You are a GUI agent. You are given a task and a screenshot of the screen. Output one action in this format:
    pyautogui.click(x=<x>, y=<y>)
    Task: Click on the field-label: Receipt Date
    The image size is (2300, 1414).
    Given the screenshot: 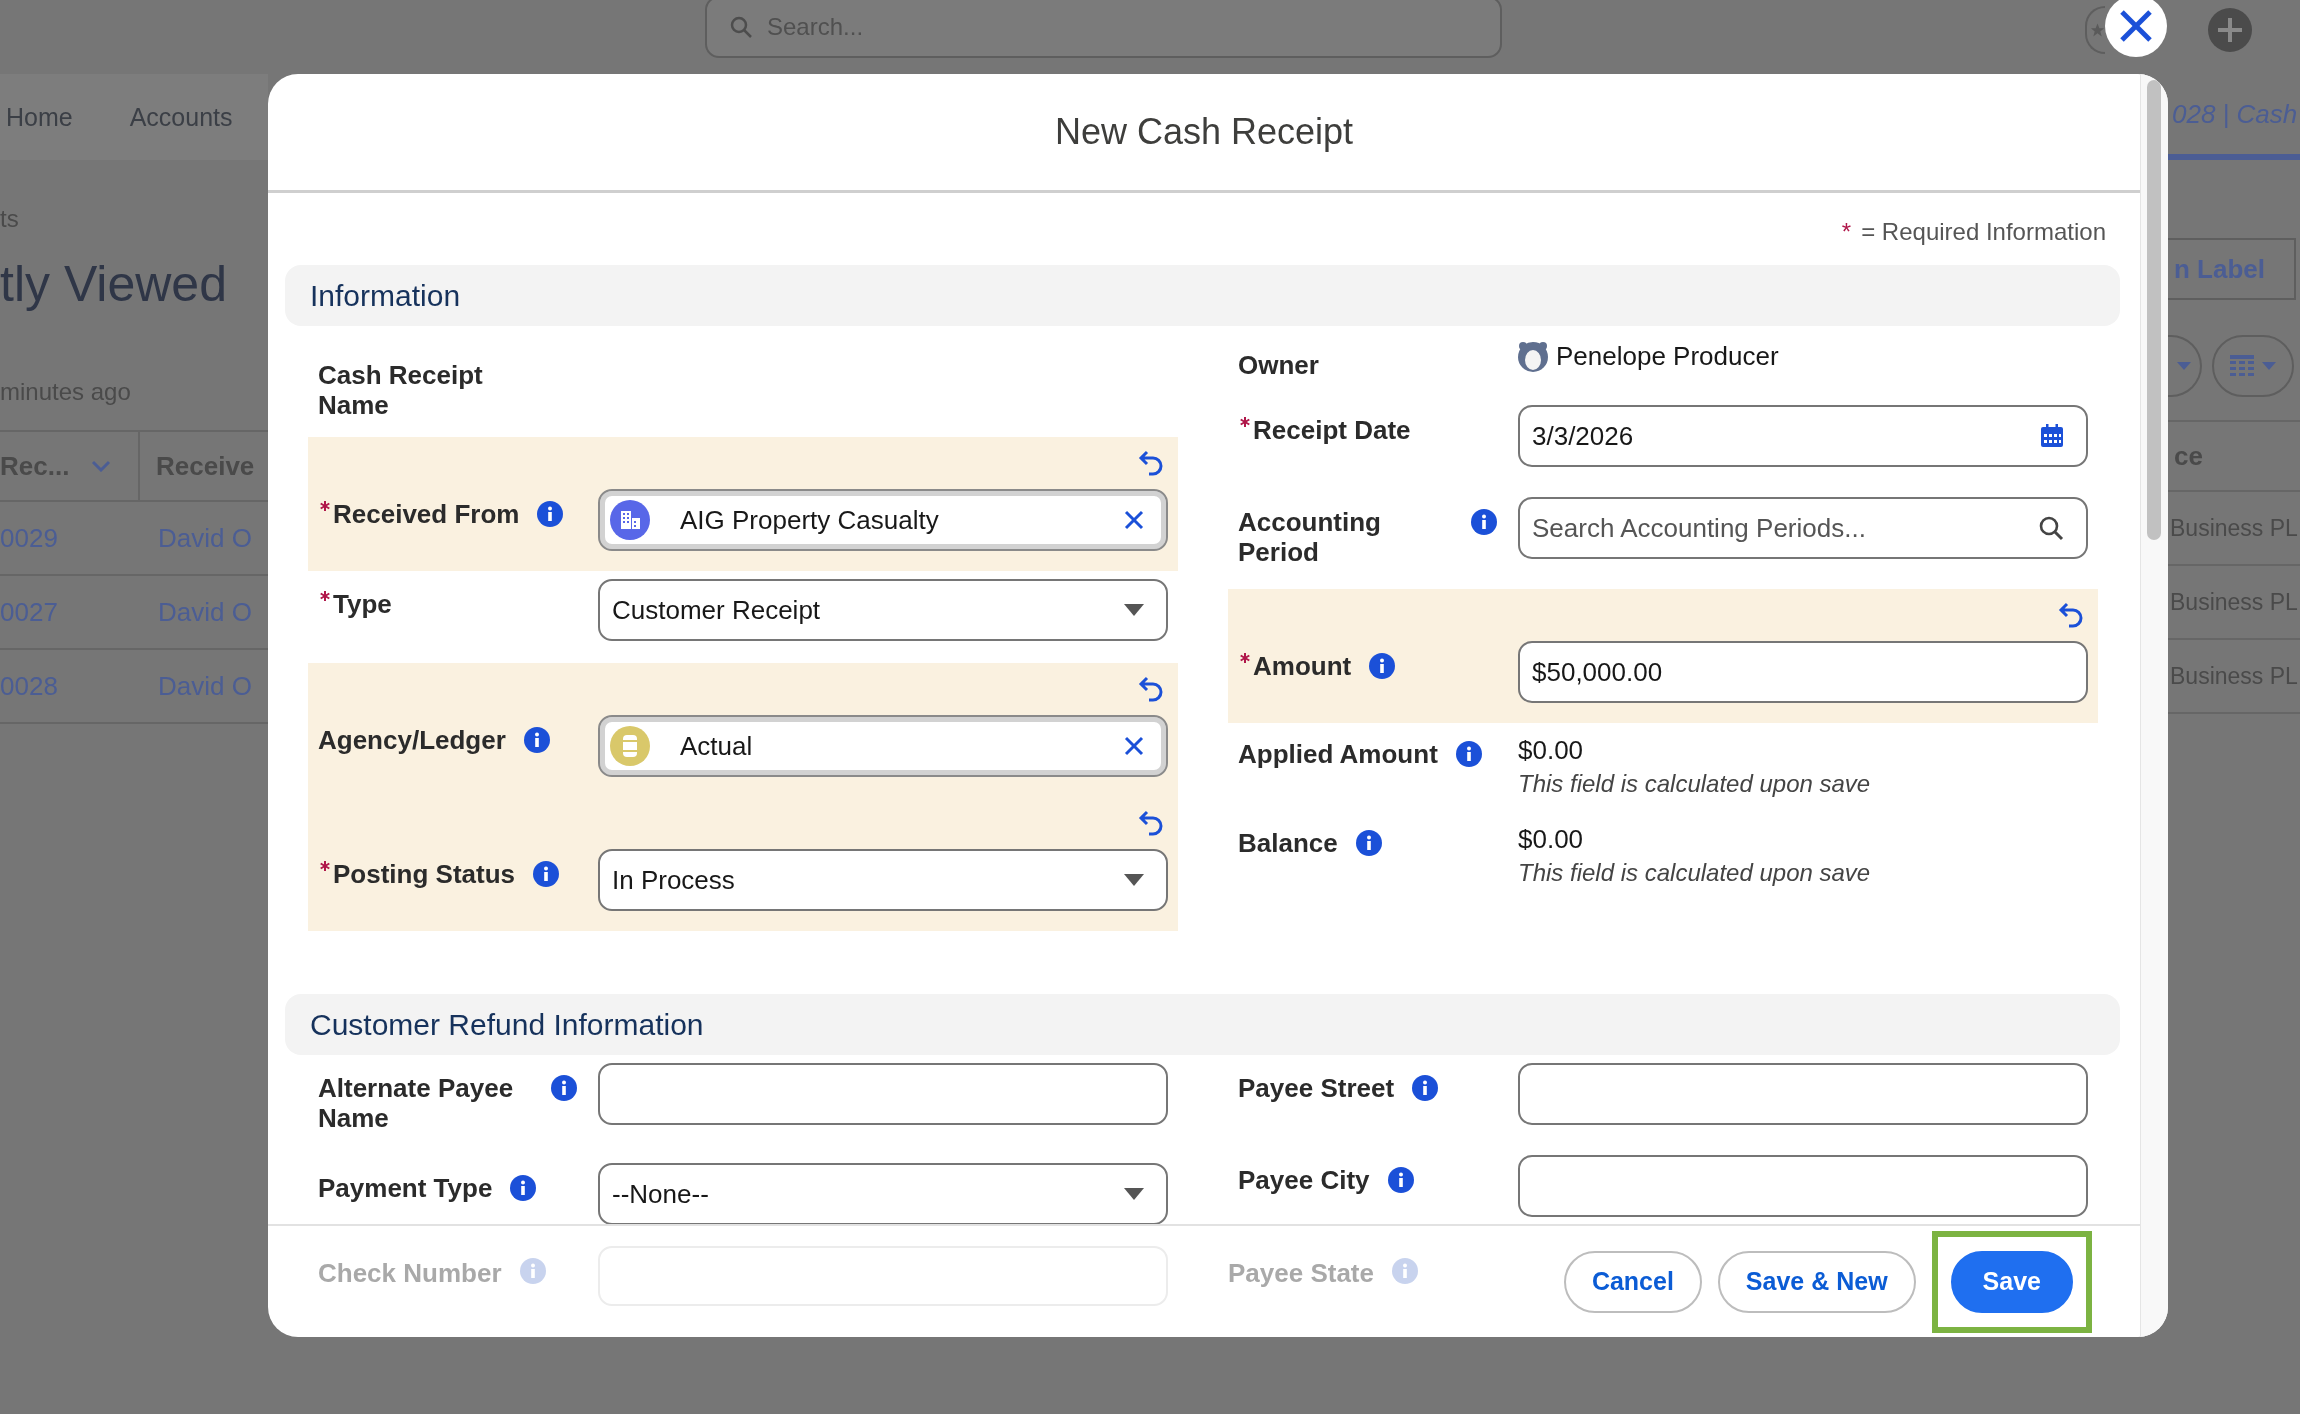 What is the action you would take?
    pyautogui.click(x=1332, y=430)
    